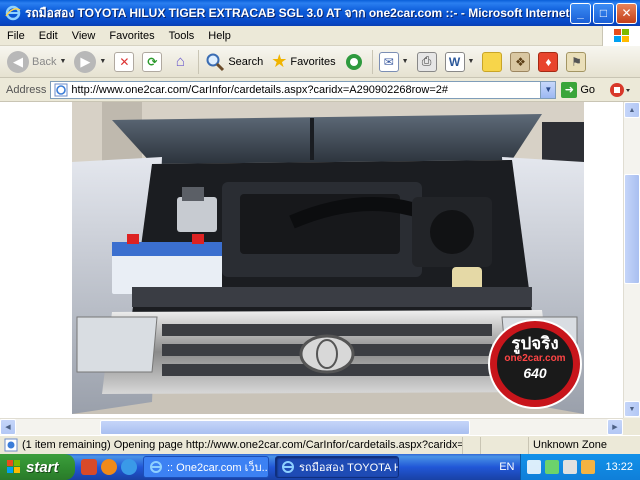 This screenshot has width=640, height=480. I want to click on edit-button: W ▼, so click(460, 62).